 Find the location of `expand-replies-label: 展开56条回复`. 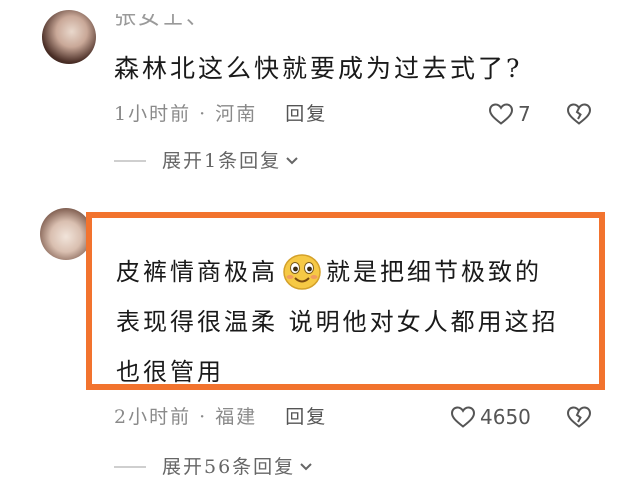

expand-replies-label: 展开56条回复 is located at coordinates (229, 467).